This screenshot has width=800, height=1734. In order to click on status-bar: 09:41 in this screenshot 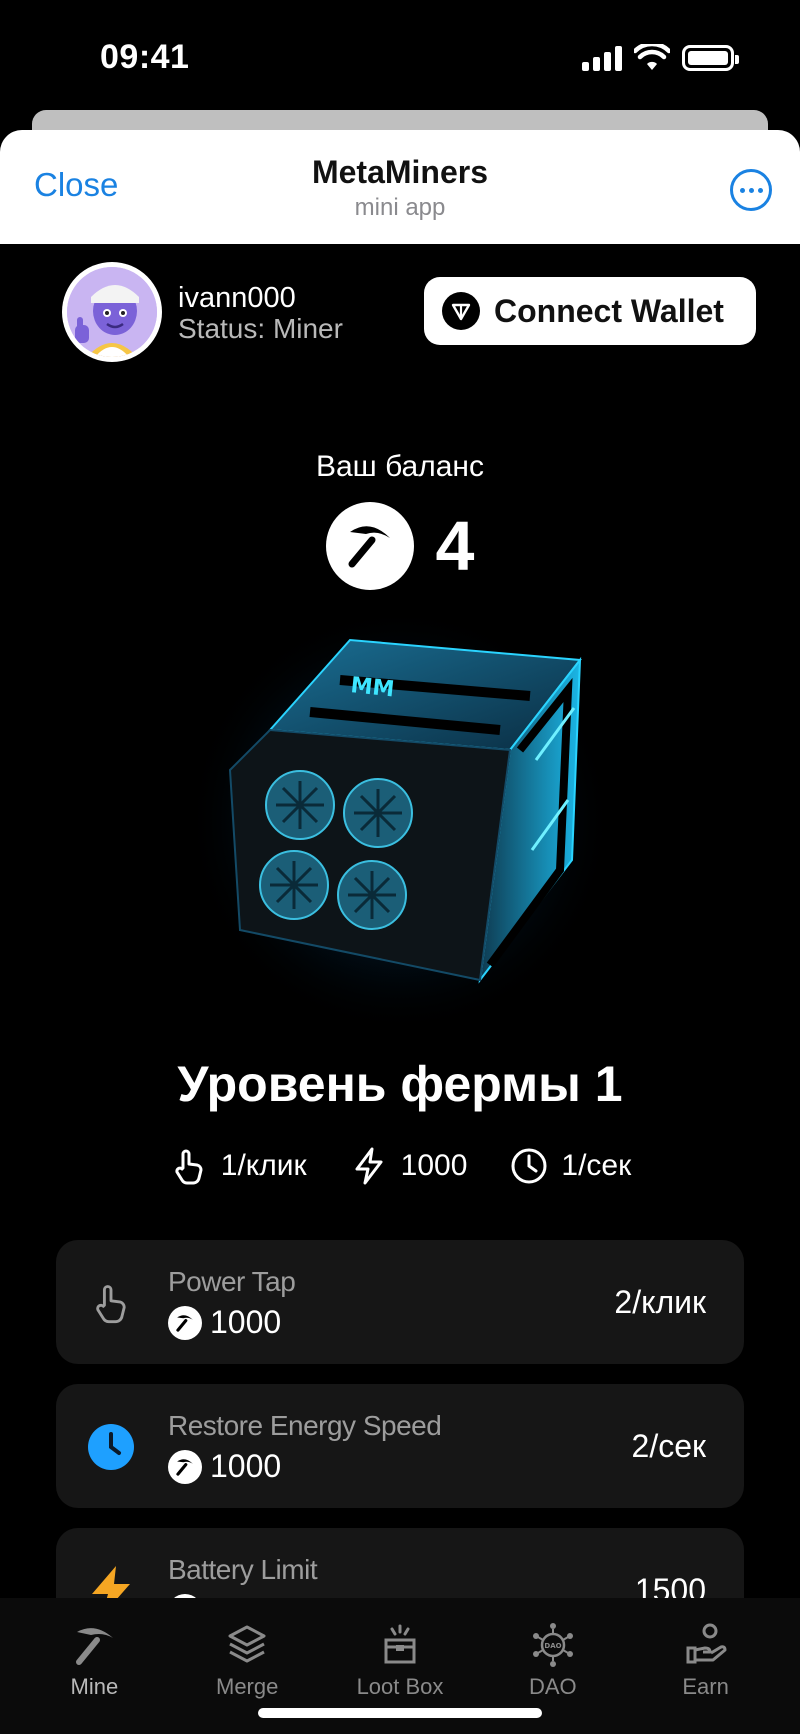, I will do `click(400, 56)`.